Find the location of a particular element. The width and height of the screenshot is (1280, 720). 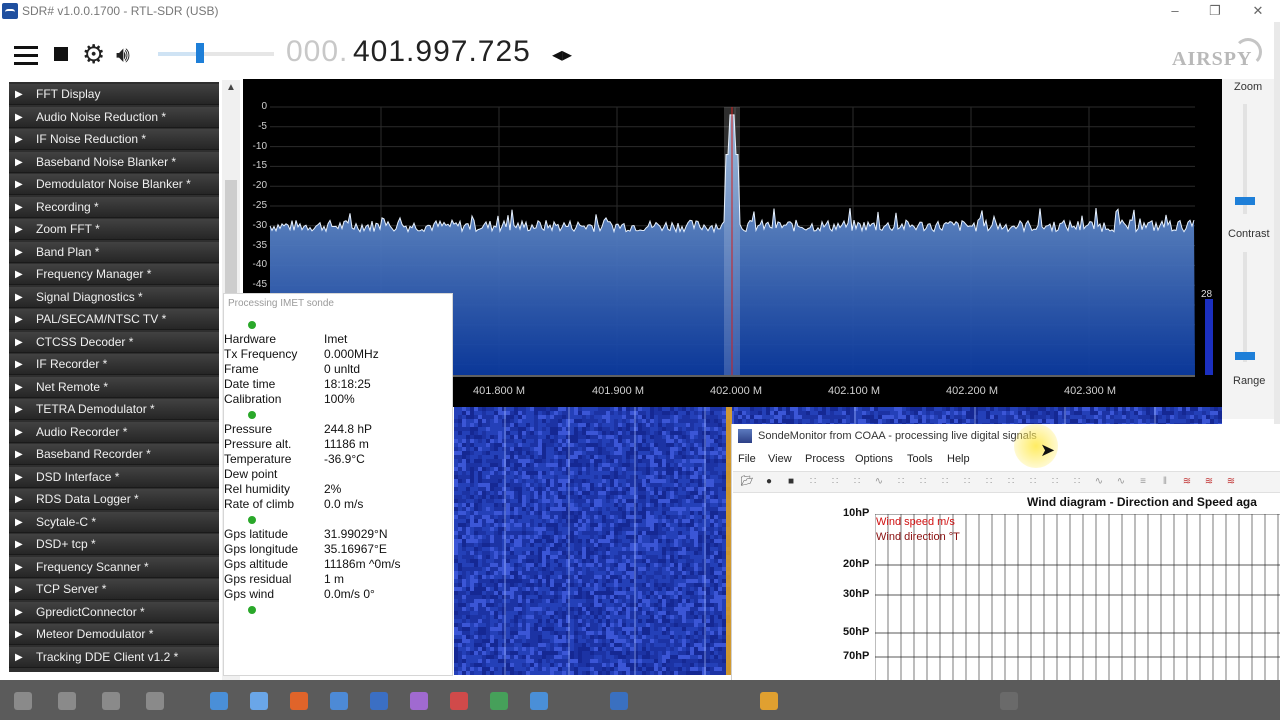

menu-process: Process is located at coordinates (825, 459).